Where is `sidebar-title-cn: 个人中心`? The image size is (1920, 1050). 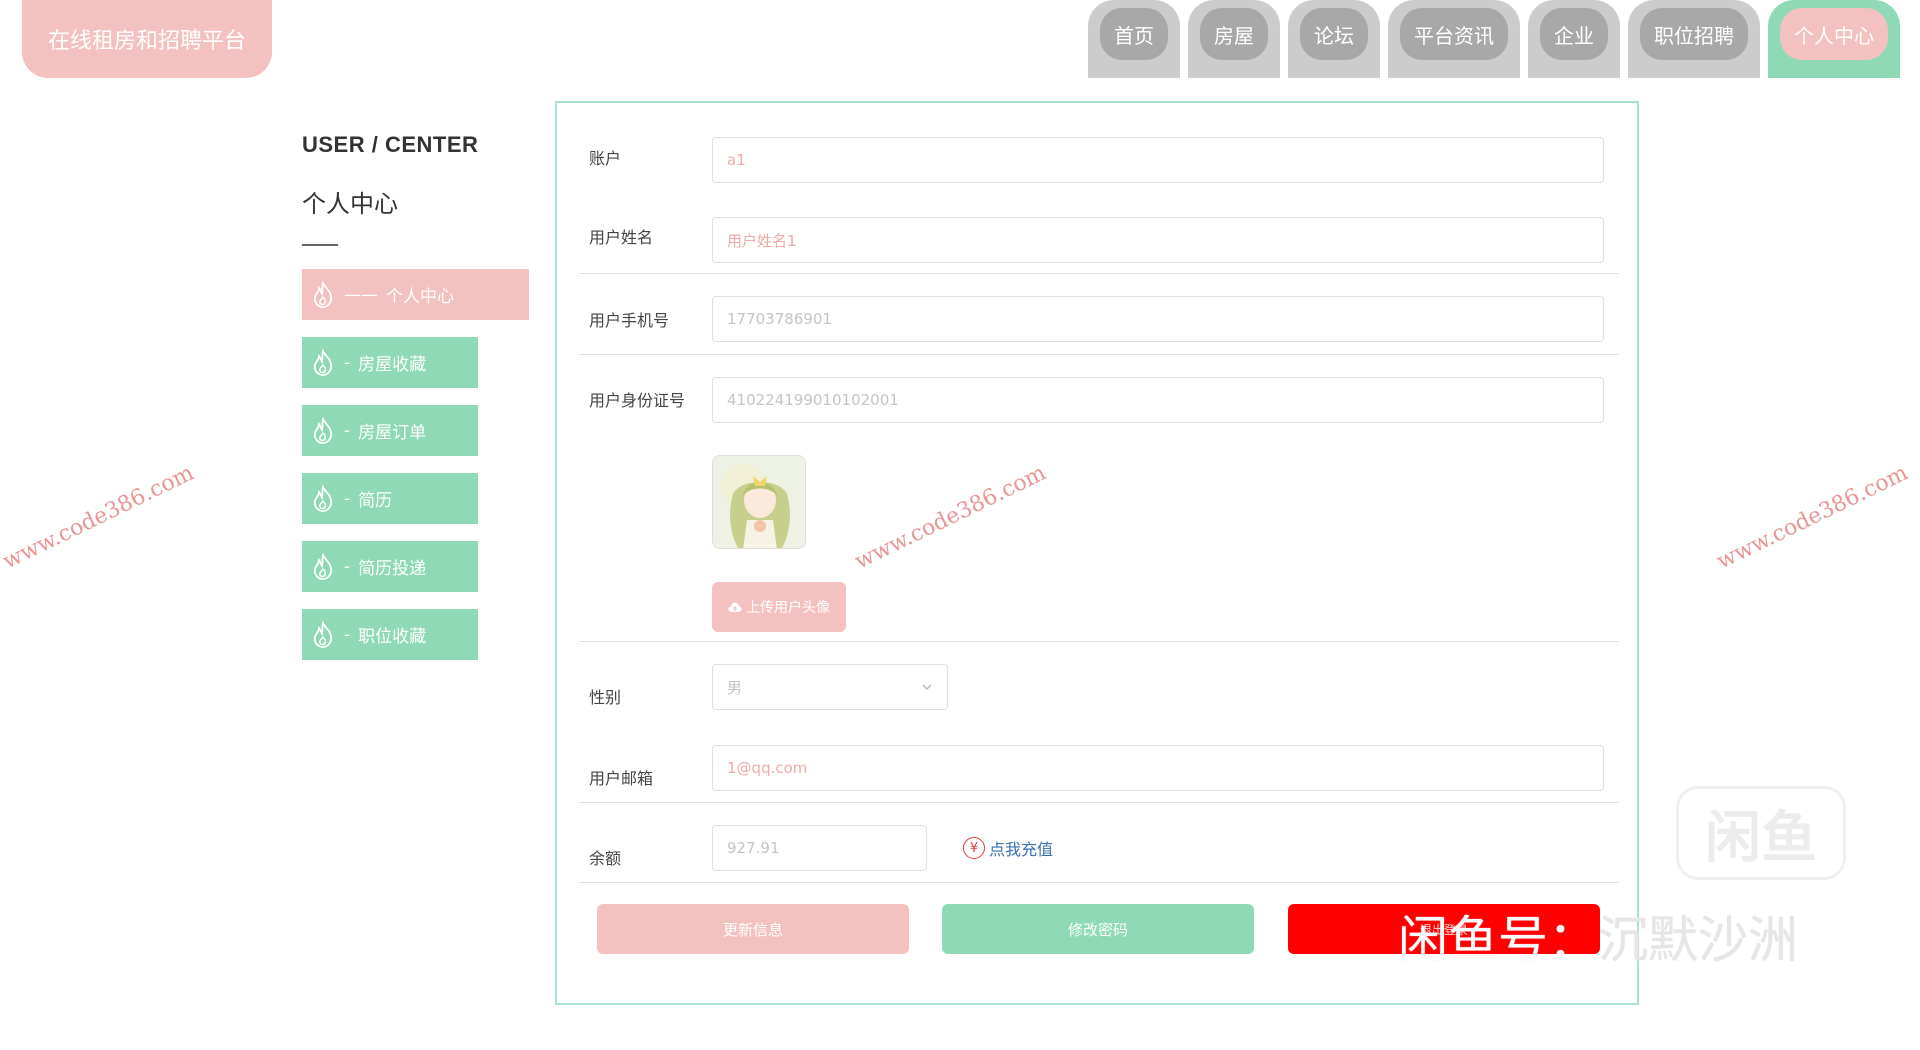
sidebar-title-cn: 个人中心 is located at coordinates (350, 204).